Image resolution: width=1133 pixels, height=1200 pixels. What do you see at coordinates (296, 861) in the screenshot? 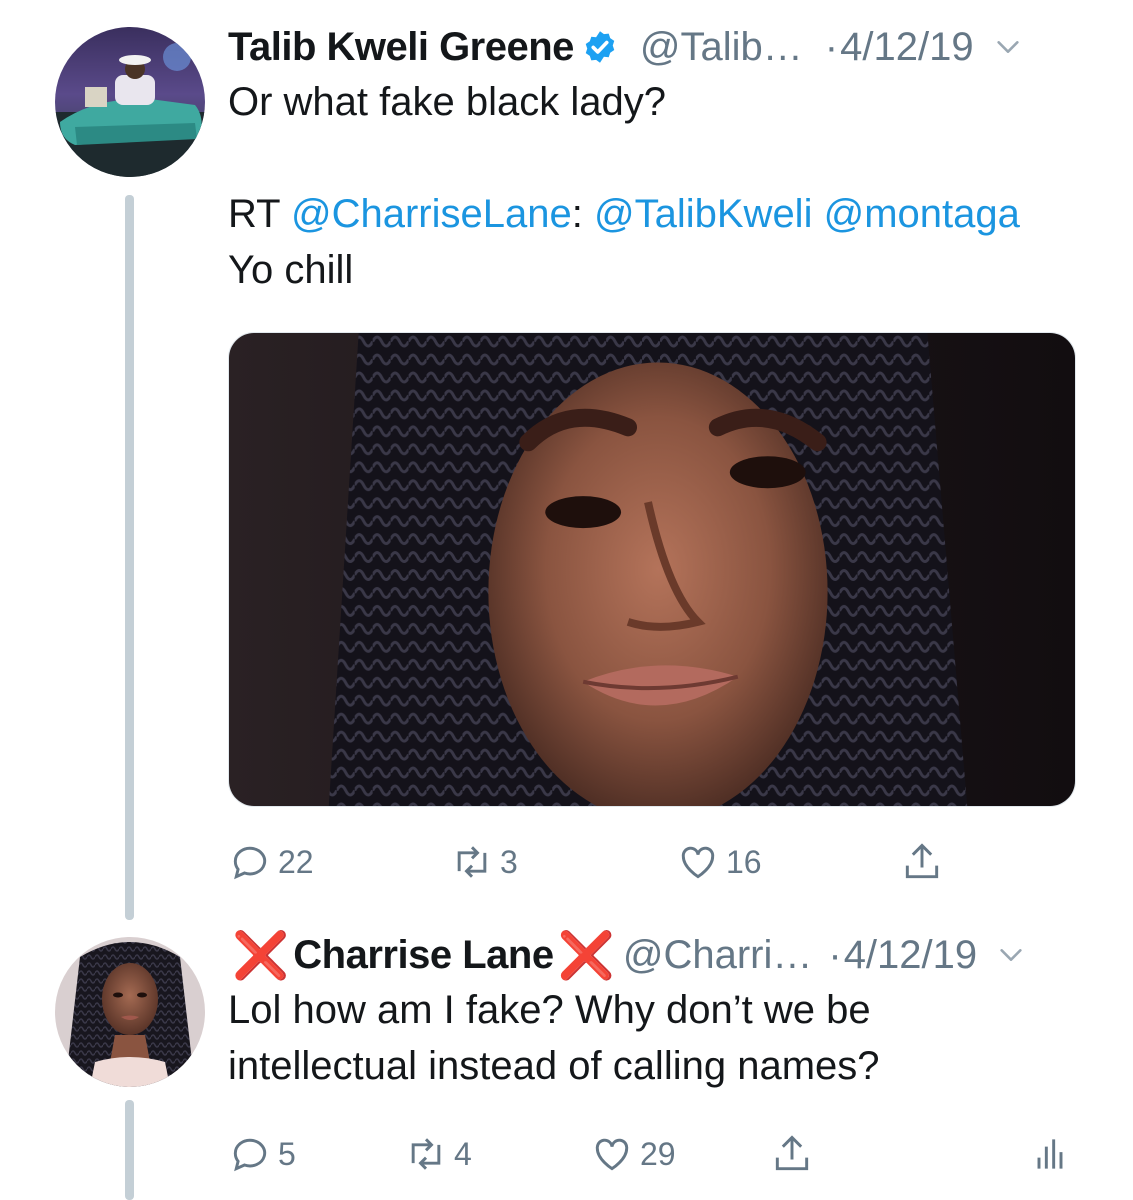
I see `reply-count: 22` at bounding box center [296, 861].